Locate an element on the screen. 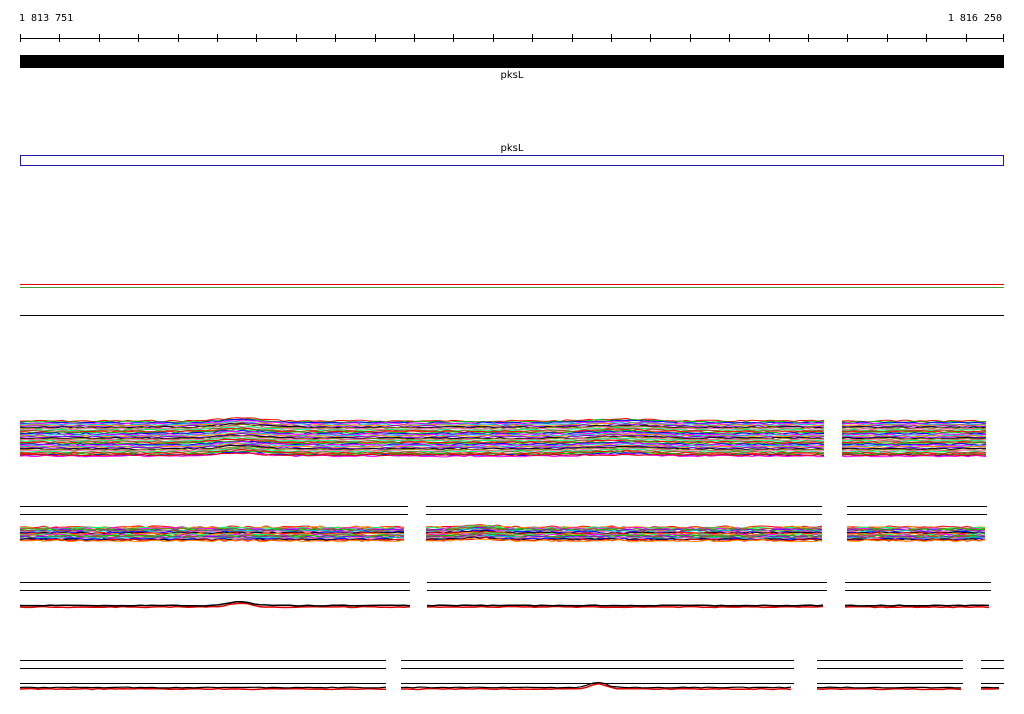 This screenshot has height=714, width=1024. gene-label-top: pksL is located at coordinates (512, 75).